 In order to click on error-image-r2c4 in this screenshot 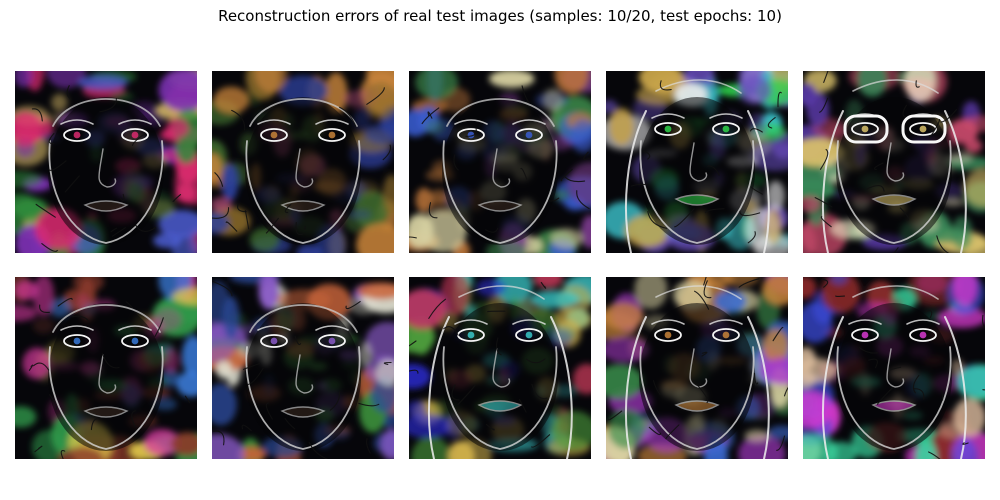, I will do `click(697, 368)`.